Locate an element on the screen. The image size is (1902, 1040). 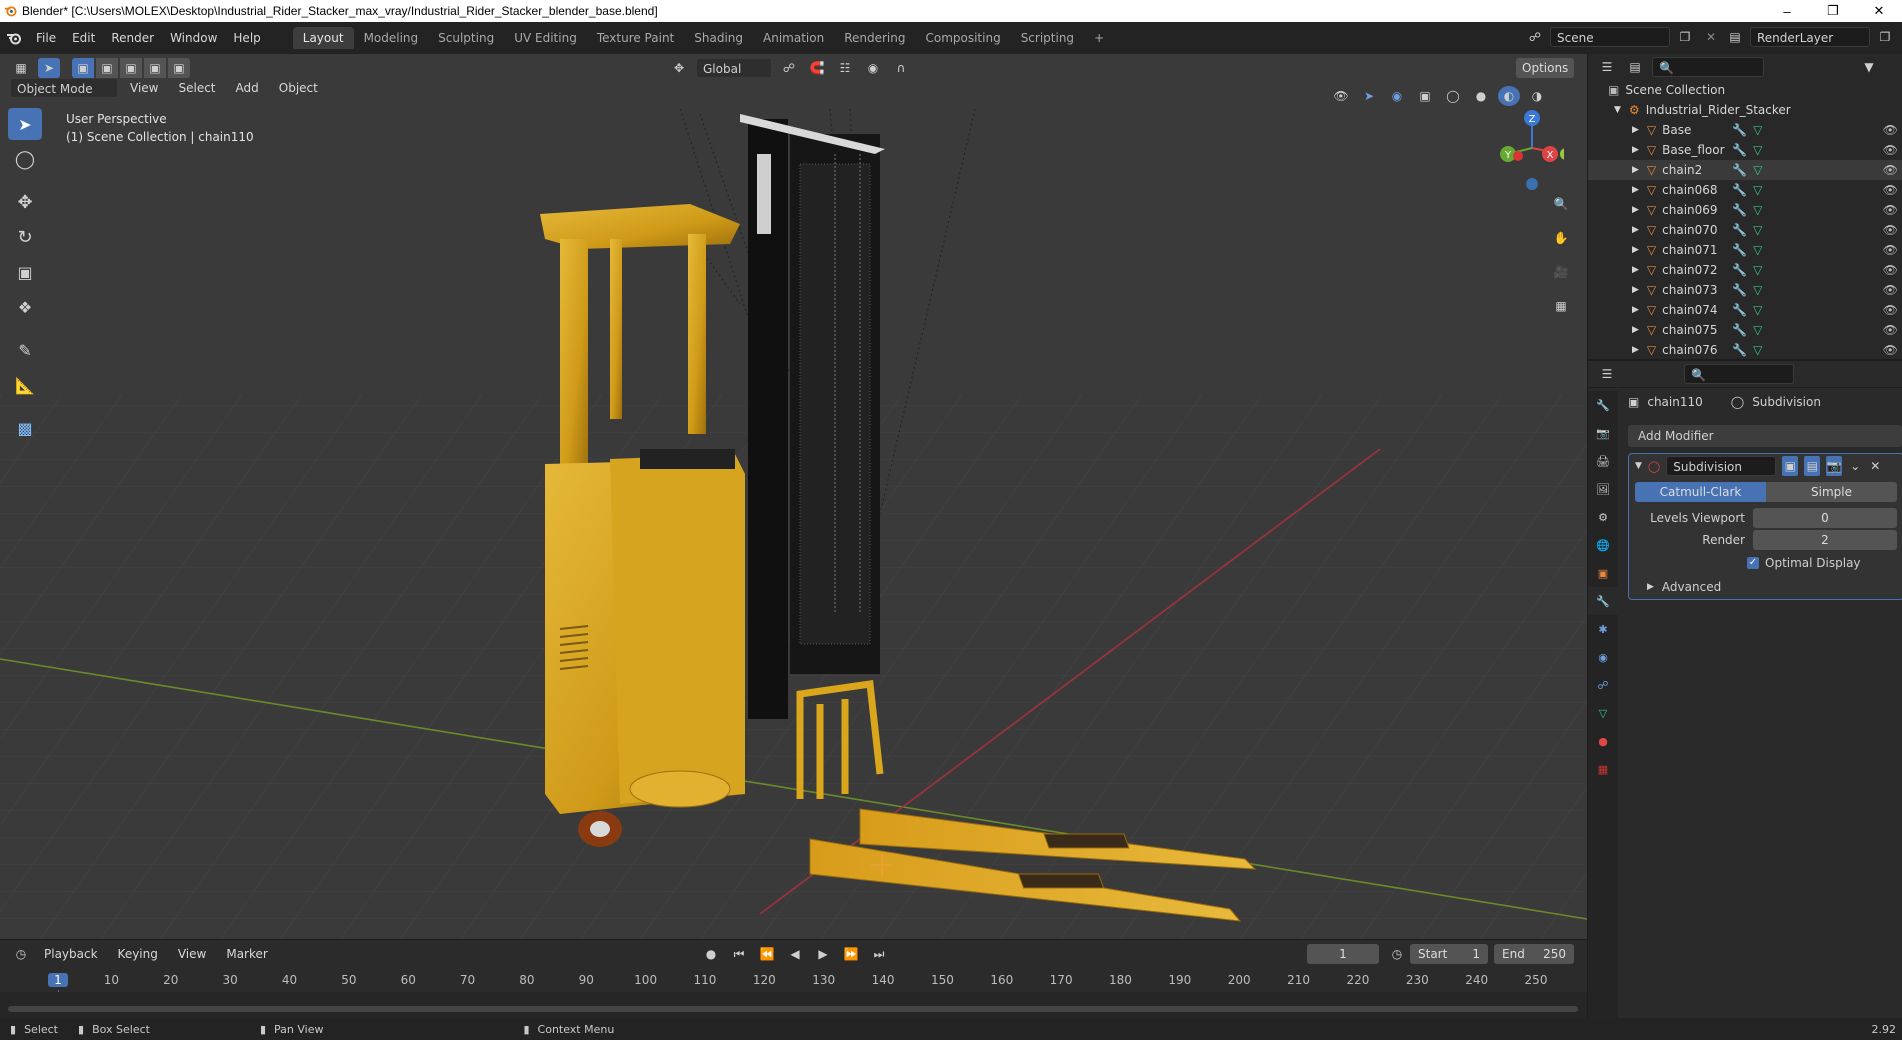
optimal-display-checkbox: ✓ is located at coordinates (1753, 563).